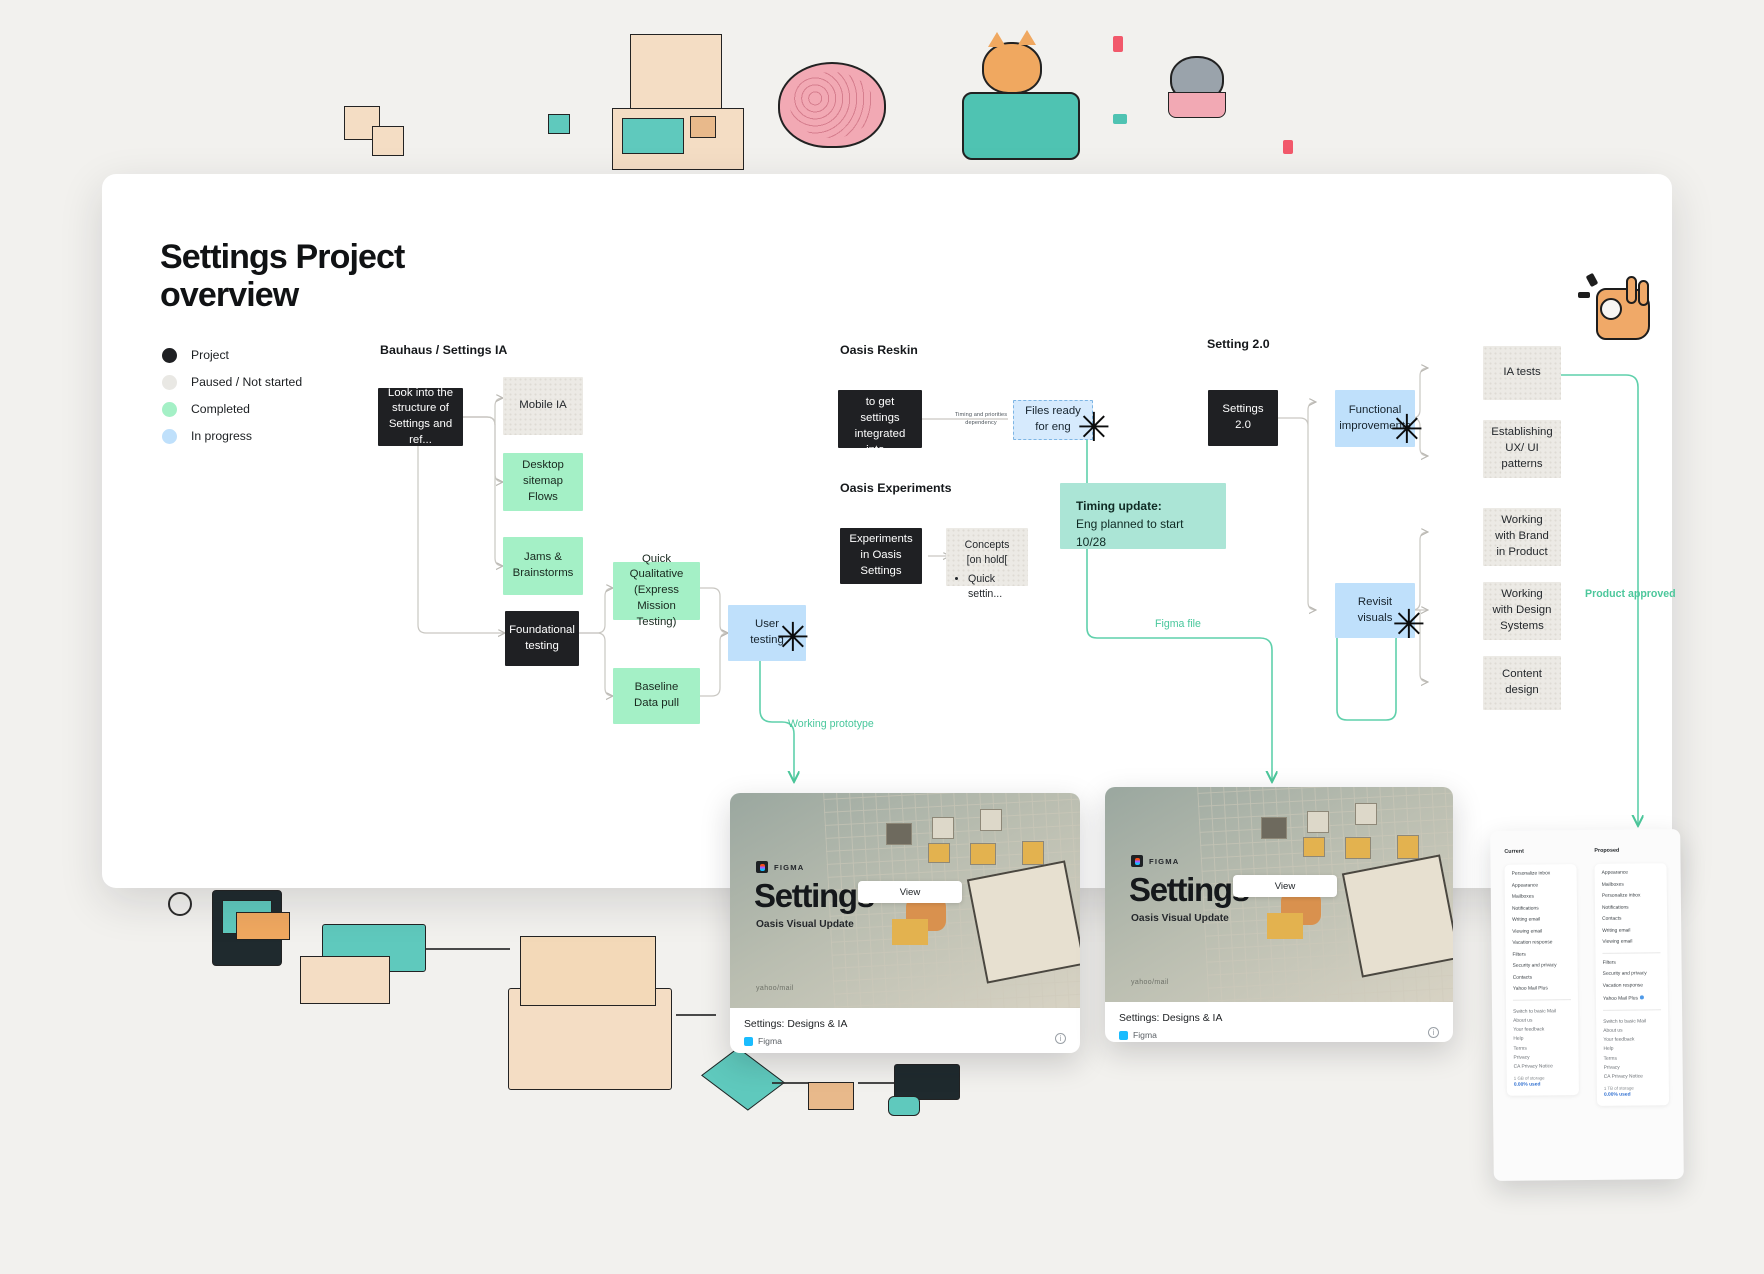 The width and height of the screenshot is (1764, 1274). Describe the element at coordinates (1189, 889) in the screenshot. I see `figma-card-title: Settings` at that location.